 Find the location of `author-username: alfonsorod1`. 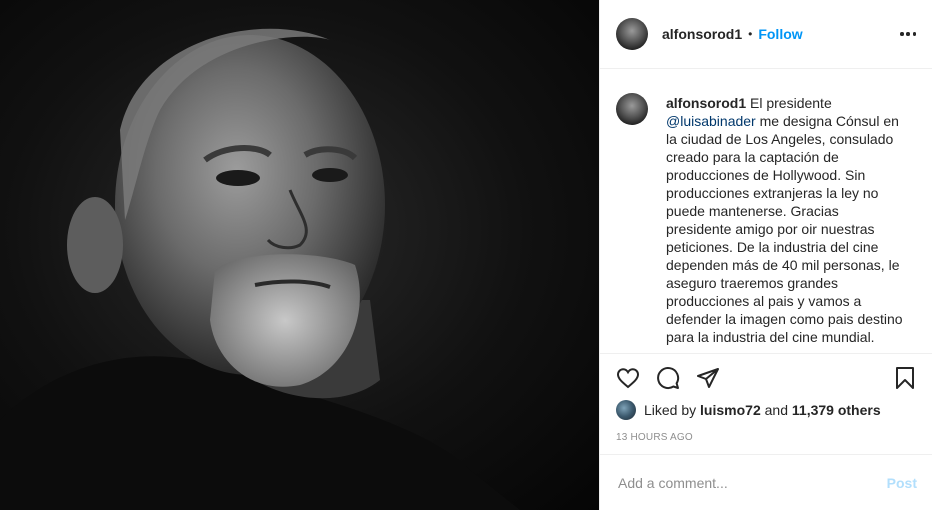

author-username: alfonsorod1 is located at coordinates (702, 34).